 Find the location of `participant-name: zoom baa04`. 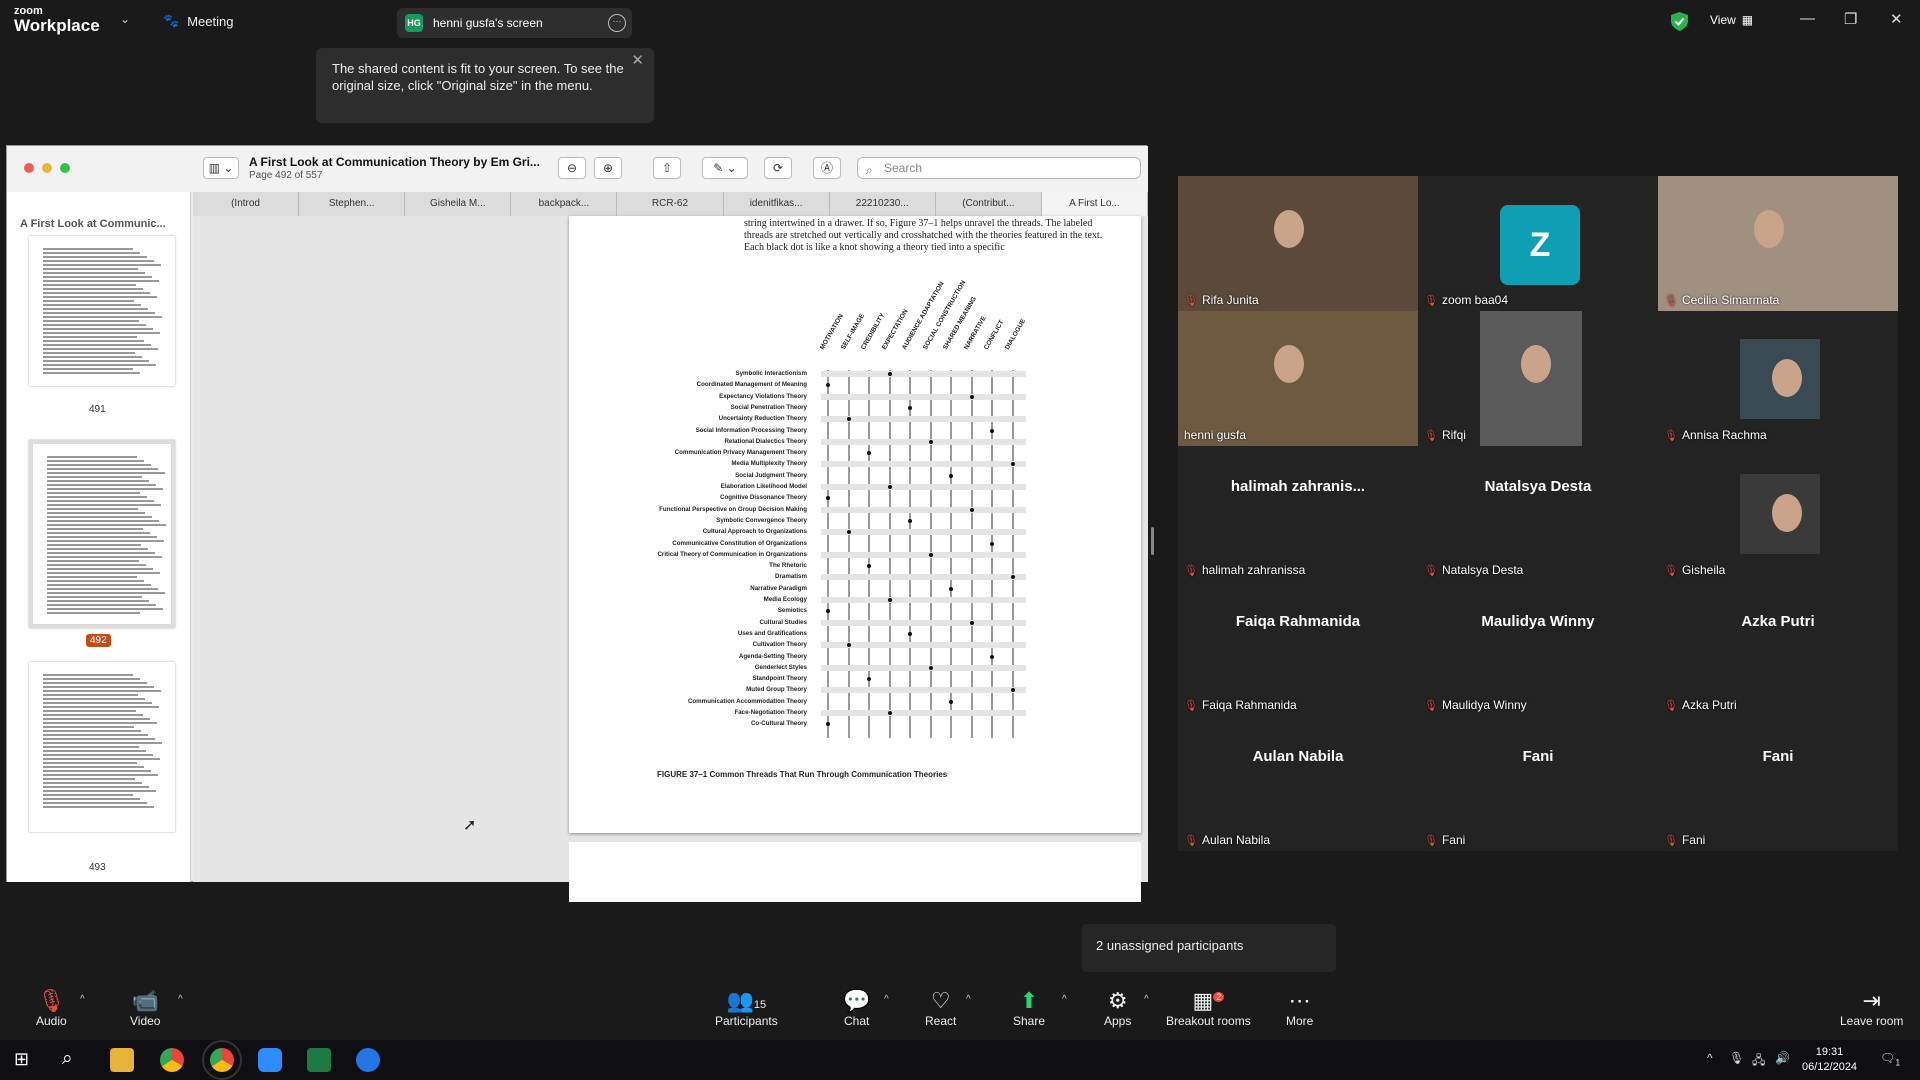

participant-name: zoom baa04 is located at coordinates (1475, 300).